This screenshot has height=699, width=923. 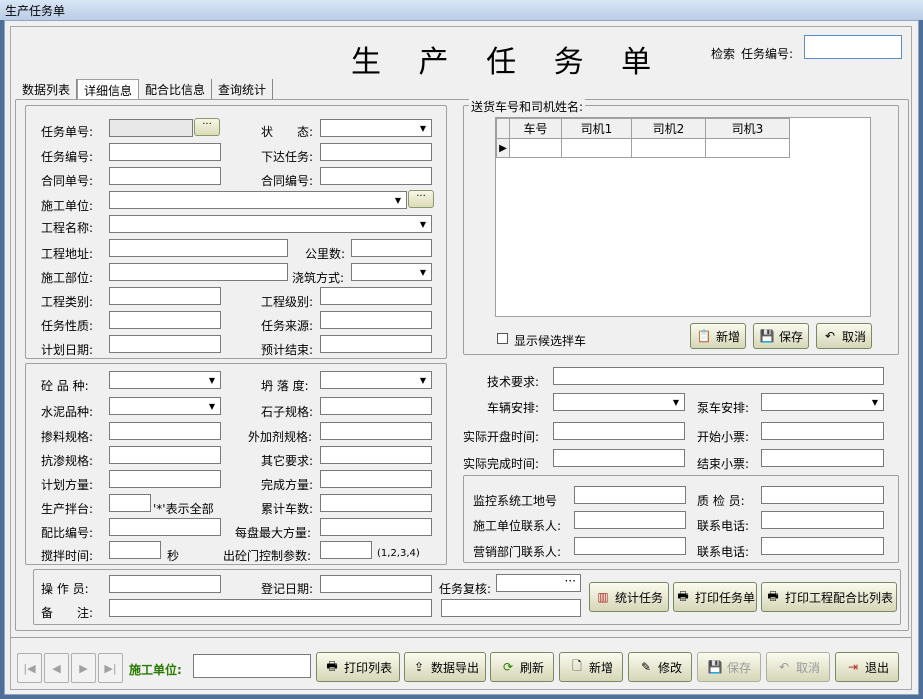 I want to click on refresh-button: ⟳ 刷新, so click(x=522, y=667).